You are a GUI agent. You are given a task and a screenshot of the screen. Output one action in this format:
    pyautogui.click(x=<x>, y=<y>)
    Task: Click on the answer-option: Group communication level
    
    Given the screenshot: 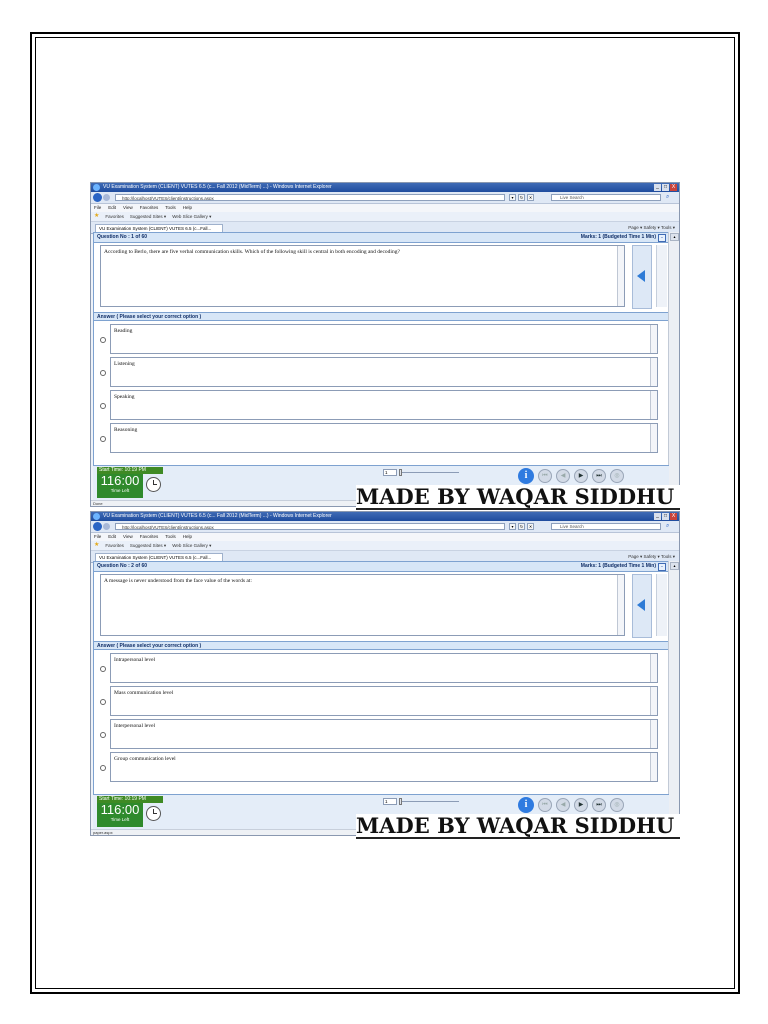 What is the action you would take?
    pyautogui.click(x=379, y=767)
    